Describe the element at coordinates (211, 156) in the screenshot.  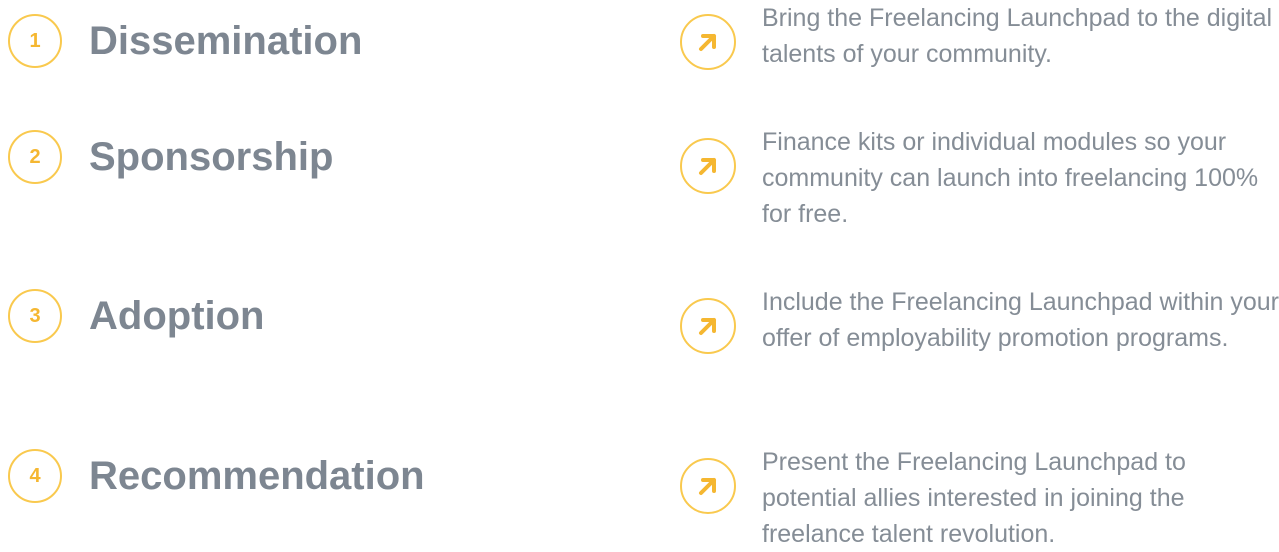
I see `step-2-title: Sponsorship` at that location.